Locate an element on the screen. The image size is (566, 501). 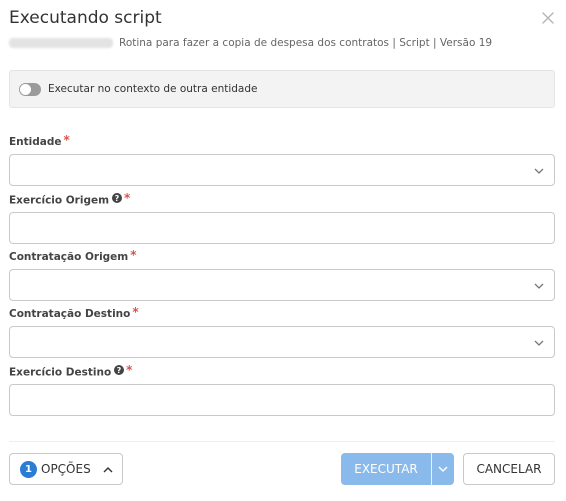
dialog-title: Executando script is located at coordinates (85, 18).